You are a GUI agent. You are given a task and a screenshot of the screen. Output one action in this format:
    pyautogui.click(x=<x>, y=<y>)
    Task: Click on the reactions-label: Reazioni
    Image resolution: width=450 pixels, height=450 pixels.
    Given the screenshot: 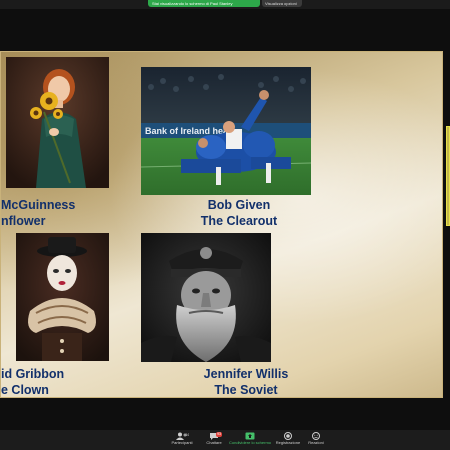 What is the action you would take?
    pyautogui.click(x=316, y=442)
    